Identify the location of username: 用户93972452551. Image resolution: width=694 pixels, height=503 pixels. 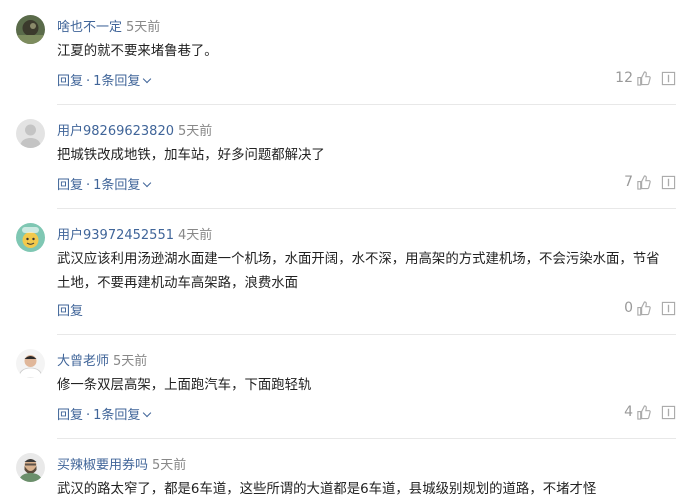
(115, 235).